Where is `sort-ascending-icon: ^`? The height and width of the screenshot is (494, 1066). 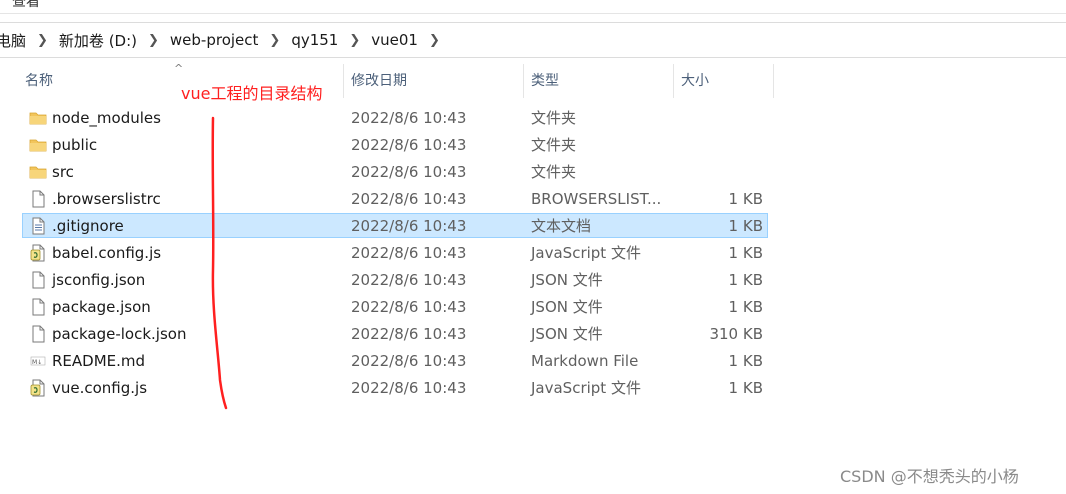 sort-ascending-icon: ^ is located at coordinates (179, 68).